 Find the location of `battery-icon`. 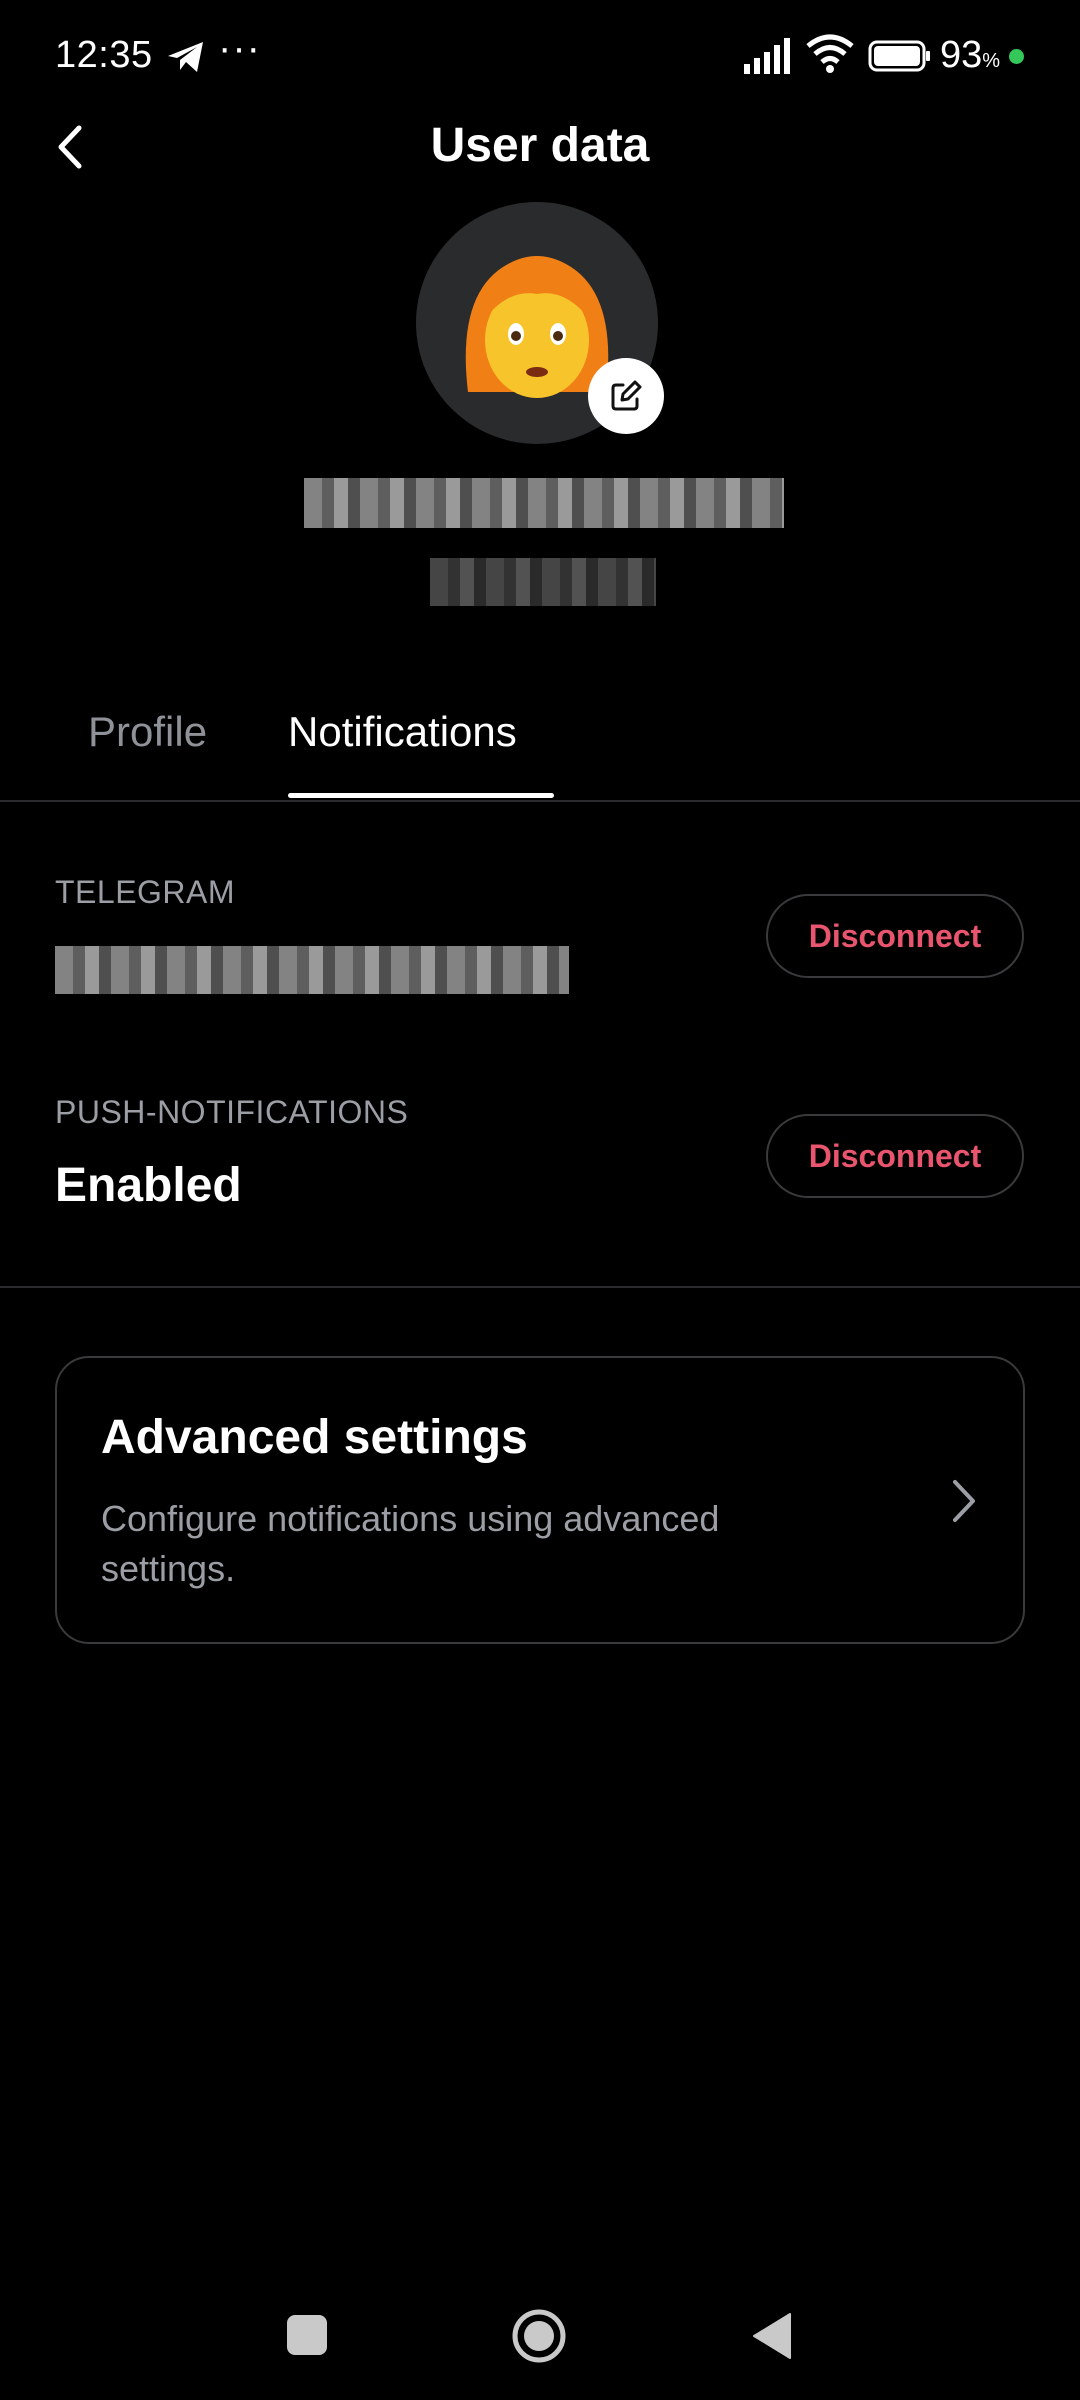

battery-icon is located at coordinates (899, 56).